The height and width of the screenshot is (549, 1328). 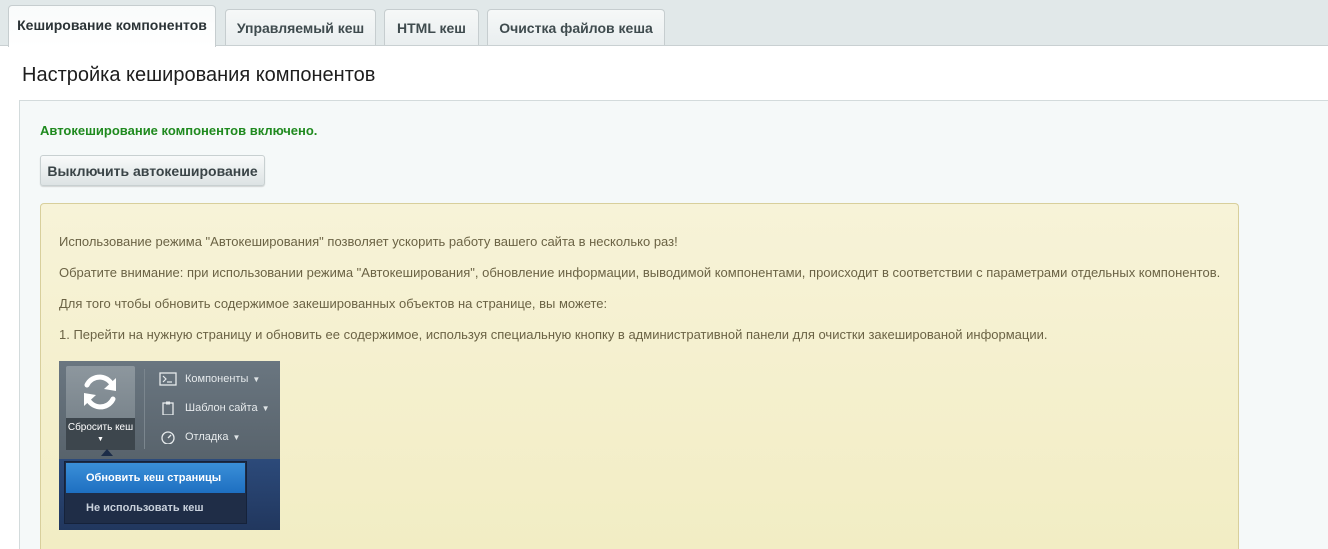 What do you see at coordinates (199, 75) in the screenshot?
I see `page-title: Настройка кеширования компонентов` at bounding box center [199, 75].